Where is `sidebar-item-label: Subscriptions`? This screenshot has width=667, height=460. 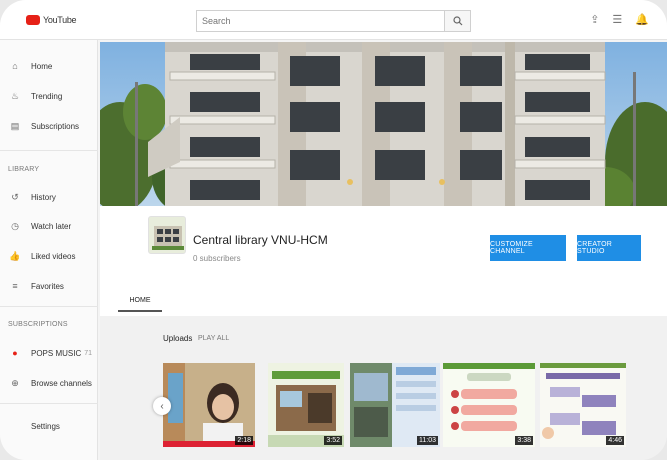 sidebar-item-label: Subscriptions is located at coordinates (55, 126).